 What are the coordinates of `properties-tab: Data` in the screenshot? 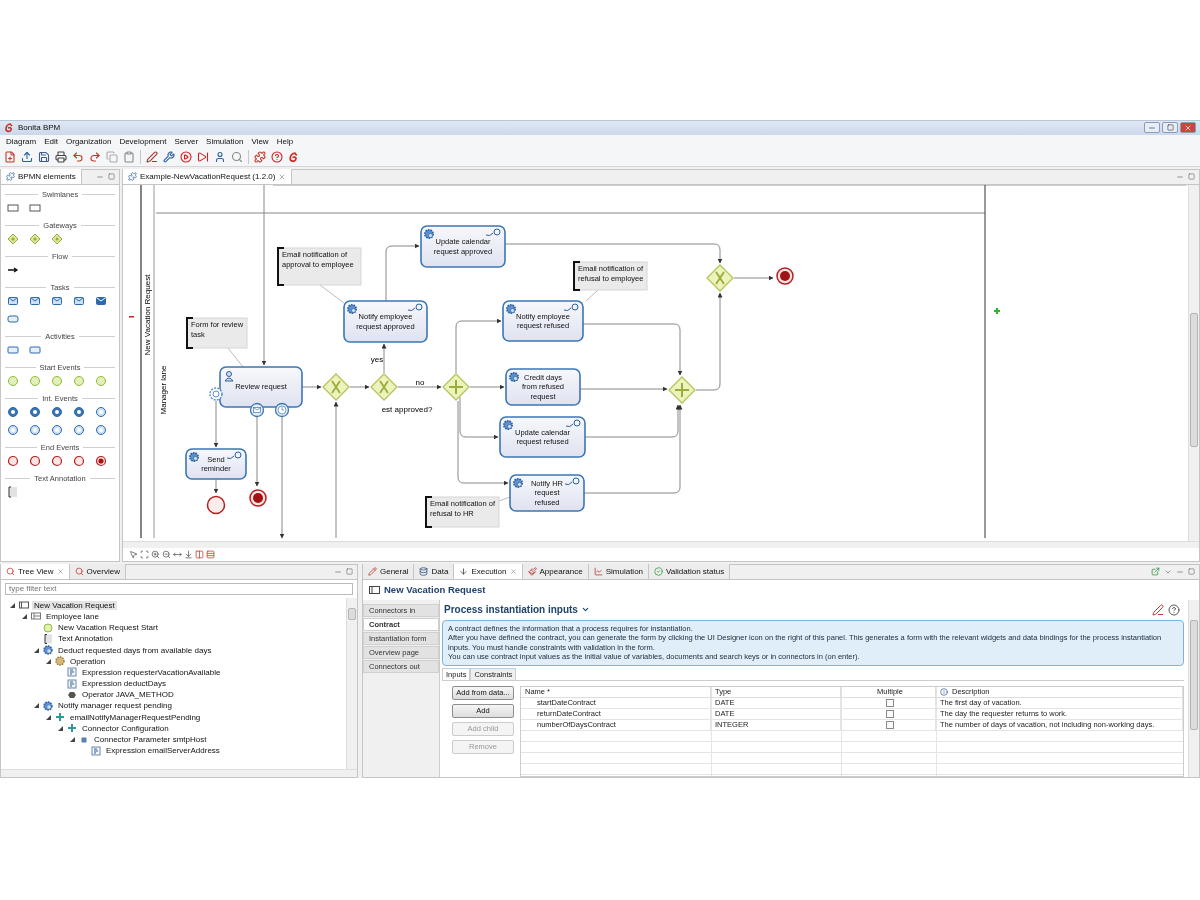 It's located at (434, 572).